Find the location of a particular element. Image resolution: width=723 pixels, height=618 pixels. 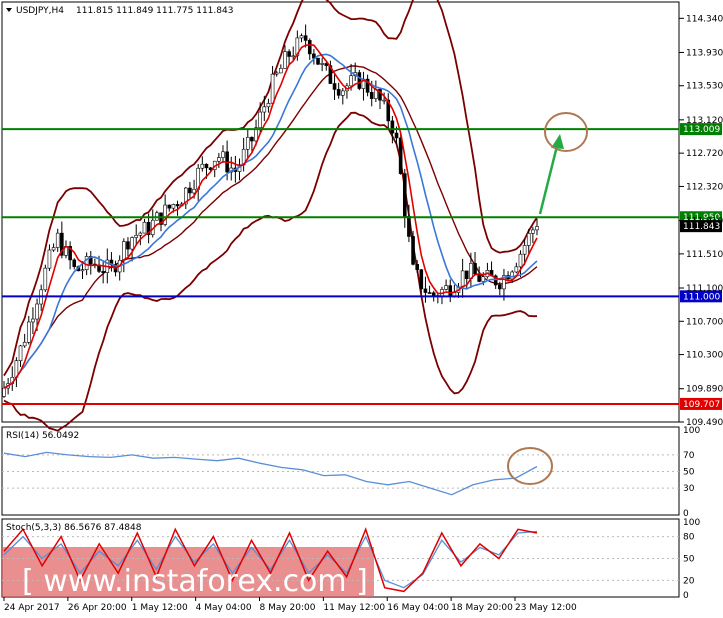

price-tick-label: 111.100 is located at coordinates (704, 289).